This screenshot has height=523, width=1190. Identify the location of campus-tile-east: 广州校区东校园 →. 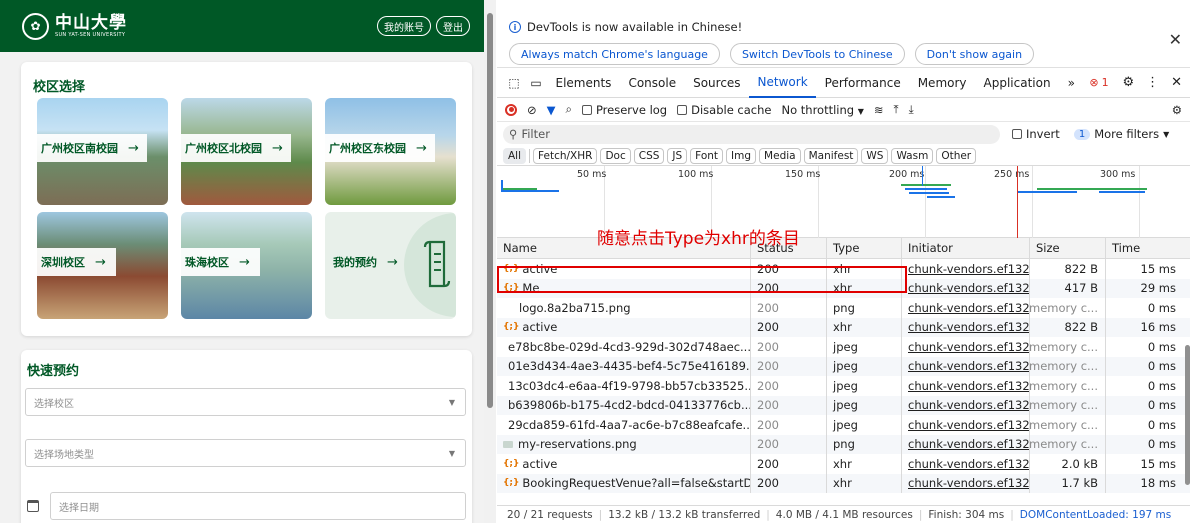
(390, 151).